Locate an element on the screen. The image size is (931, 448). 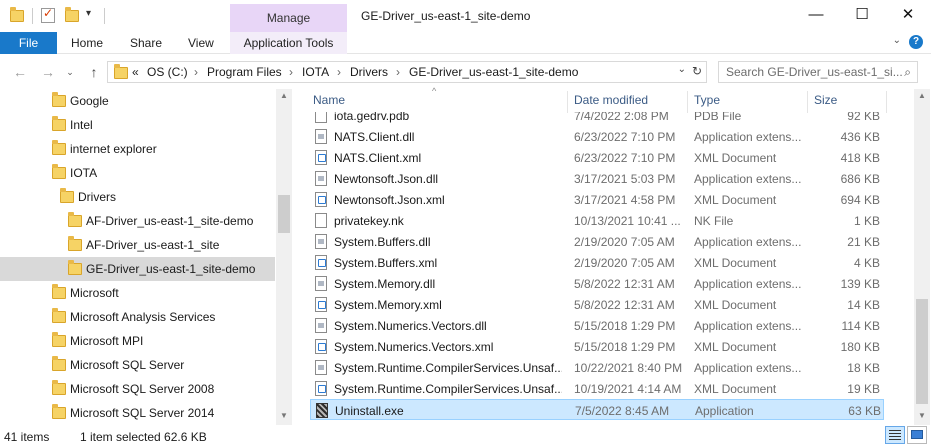
tree-item-af-driver-demo: AF-Driver_us-east-1_site-demo is located at coordinates (137, 221).